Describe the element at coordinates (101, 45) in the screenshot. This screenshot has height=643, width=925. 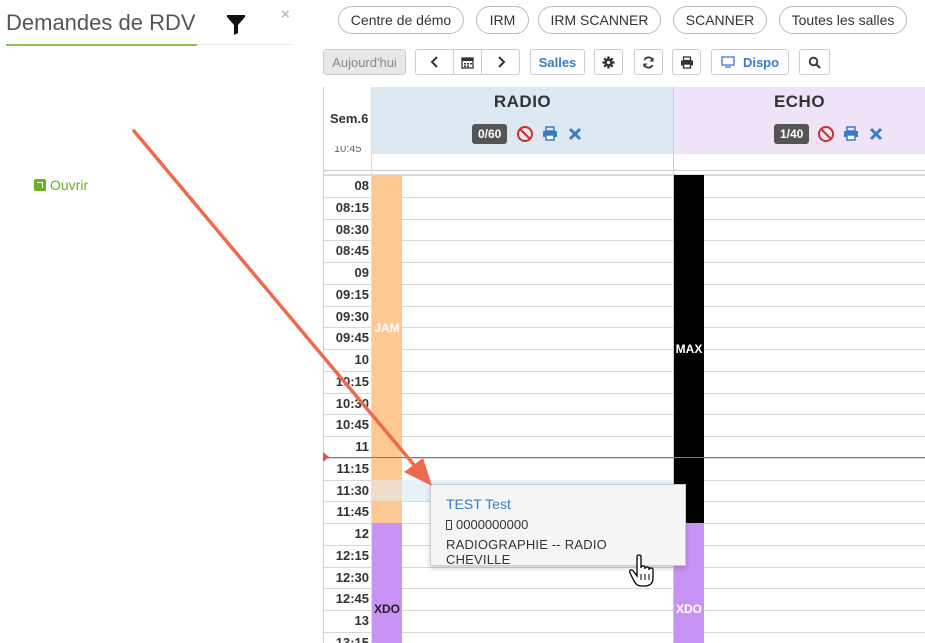
I see `panel-title-underline` at that location.